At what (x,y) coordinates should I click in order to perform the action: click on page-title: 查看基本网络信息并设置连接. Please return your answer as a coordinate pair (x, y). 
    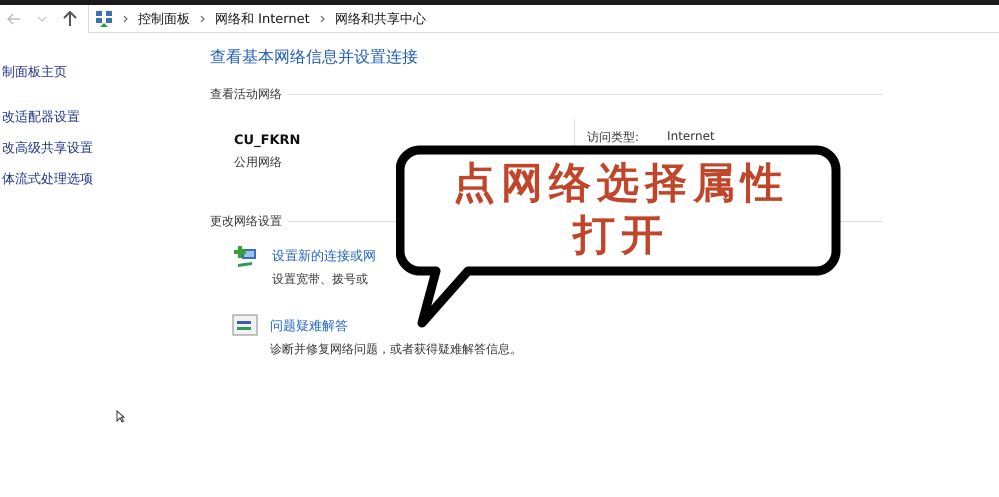
    Looking at the image, I should click on (314, 57).